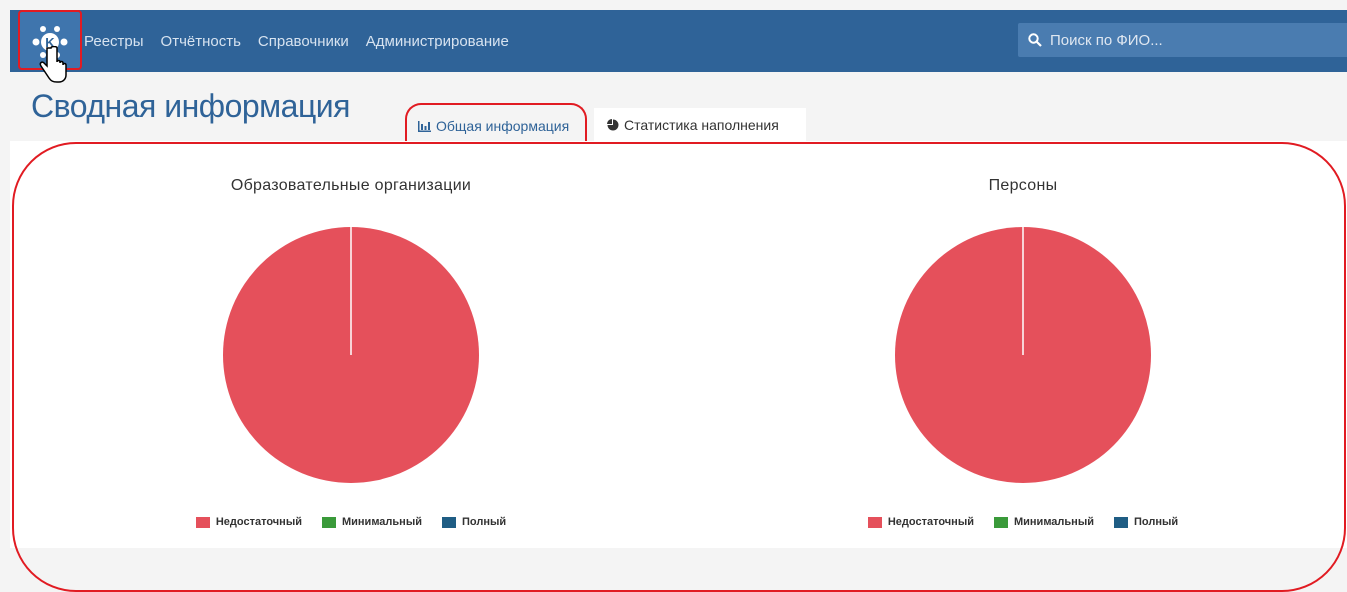 This screenshot has width=1347, height=592. What do you see at coordinates (351, 185) in the screenshot?
I see `chart-title: Образовательные организации` at bounding box center [351, 185].